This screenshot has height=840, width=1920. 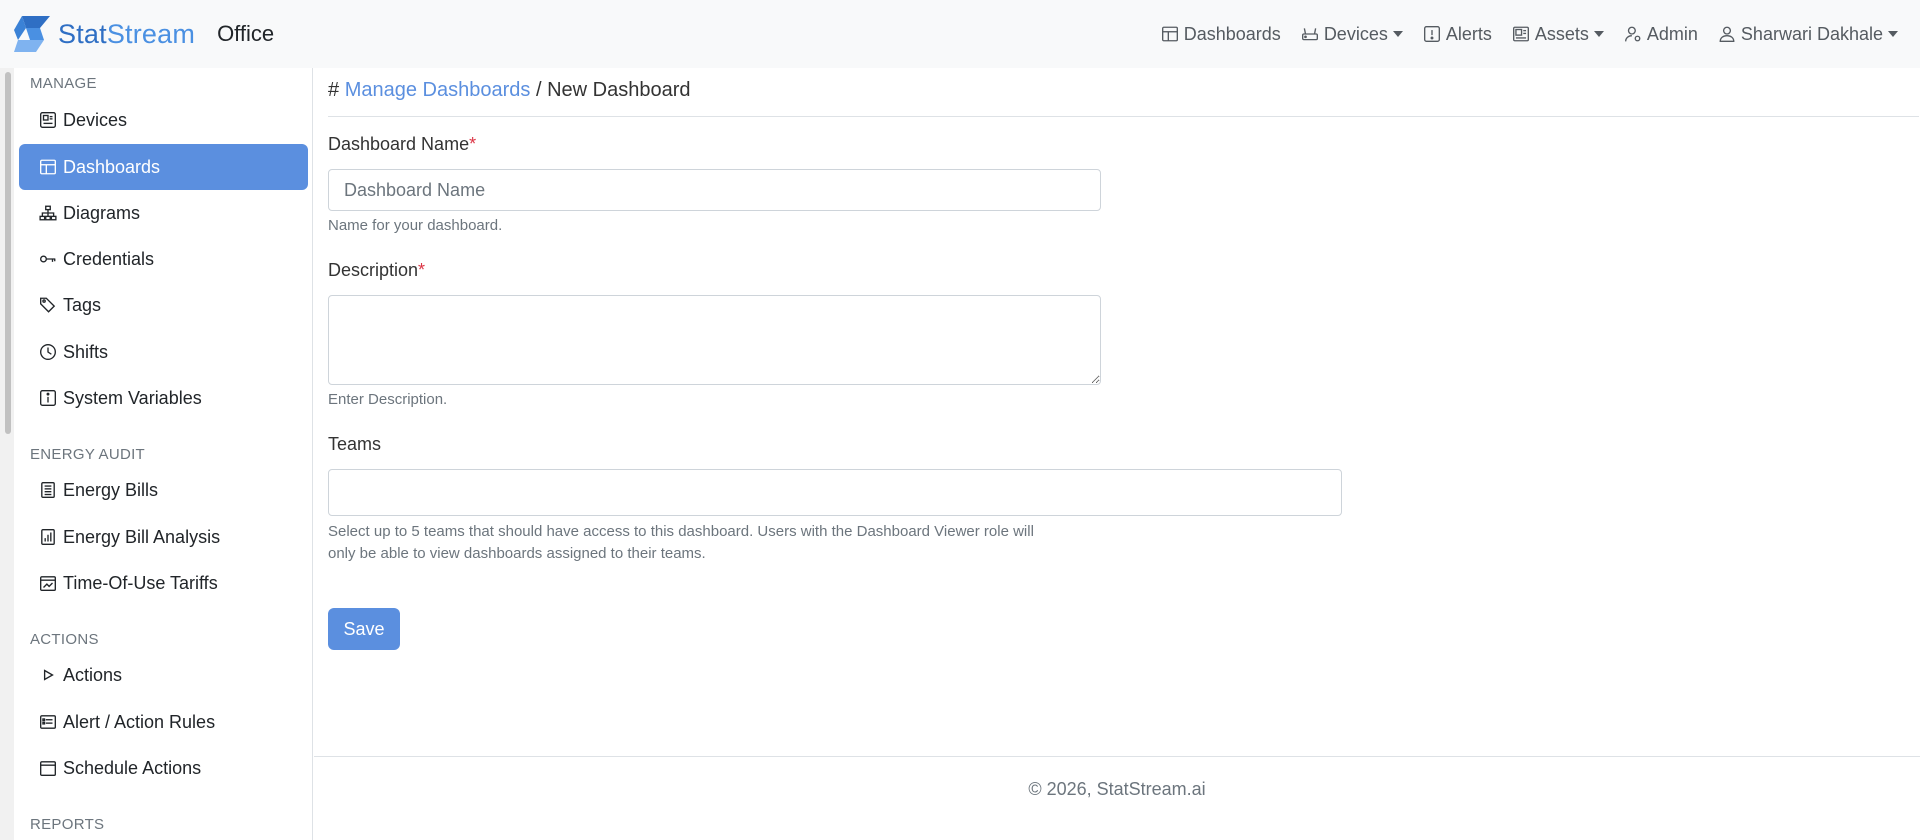 What do you see at coordinates (438, 90) in the screenshot?
I see `breadcrumb-manage-dashboards-link: Manage Dashboards` at bounding box center [438, 90].